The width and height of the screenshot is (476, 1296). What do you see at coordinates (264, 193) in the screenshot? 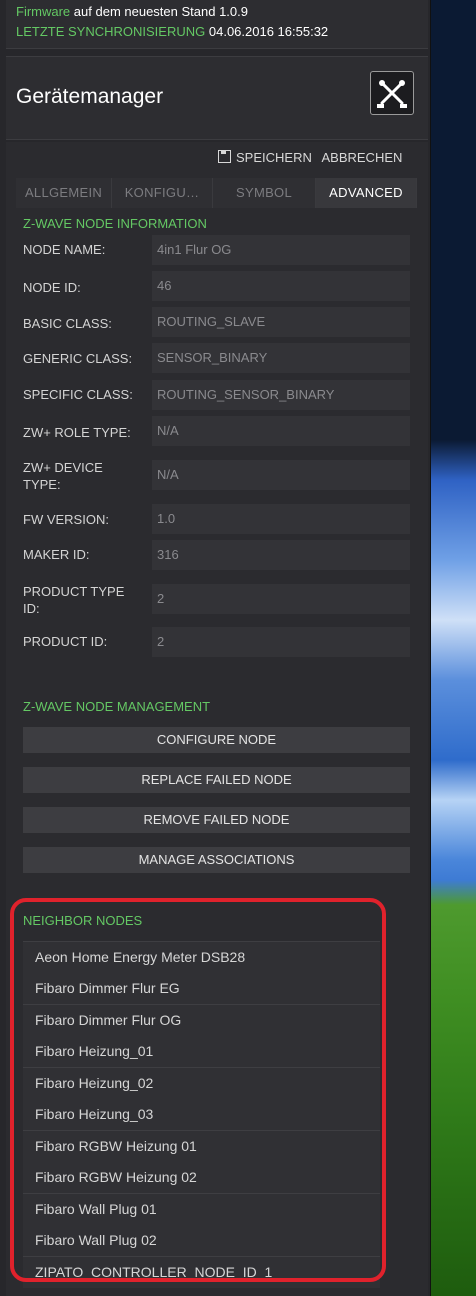
I see `tab-symbol: SYMBOL` at bounding box center [264, 193].